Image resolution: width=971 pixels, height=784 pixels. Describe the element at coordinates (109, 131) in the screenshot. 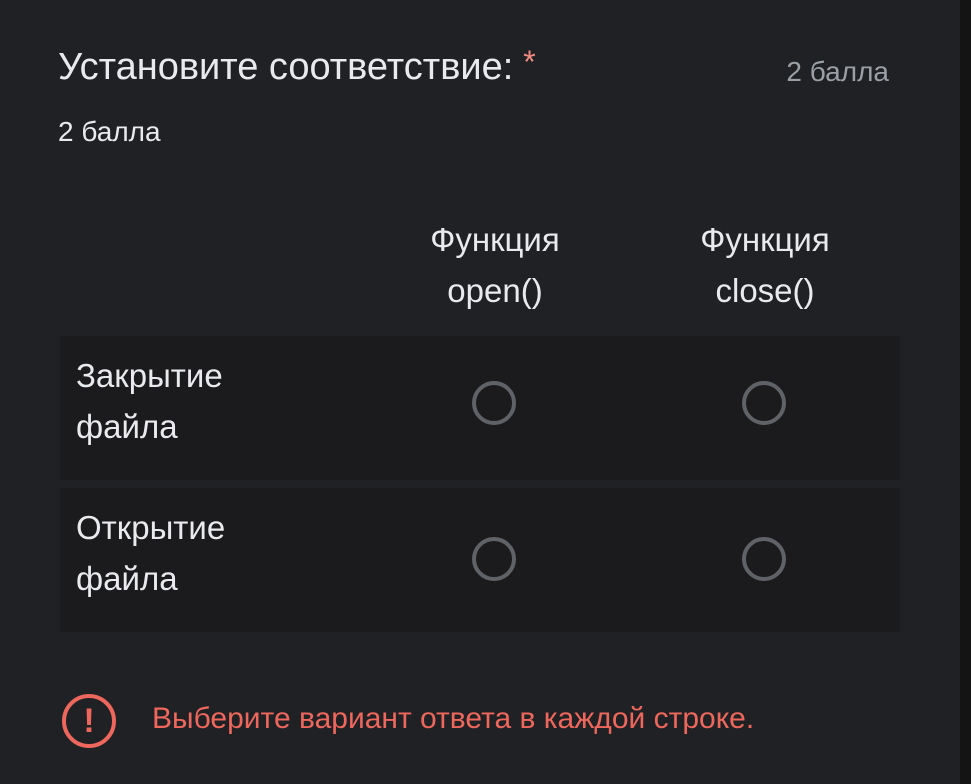

I see `points-label: 2 балла` at that location.